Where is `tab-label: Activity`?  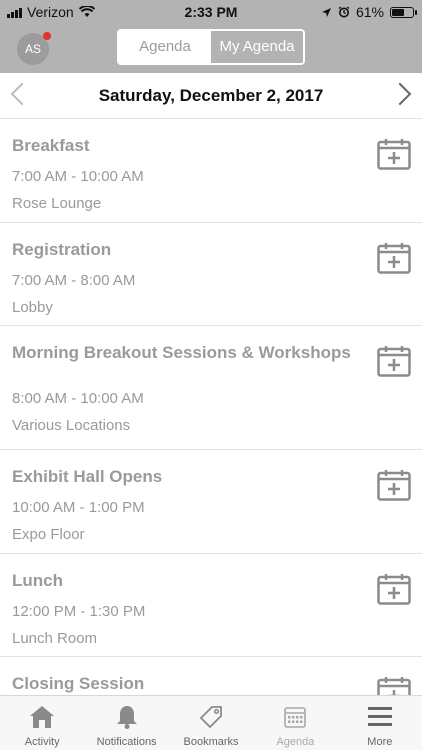 tab-label: Activity is located at coordinates (42, 742).